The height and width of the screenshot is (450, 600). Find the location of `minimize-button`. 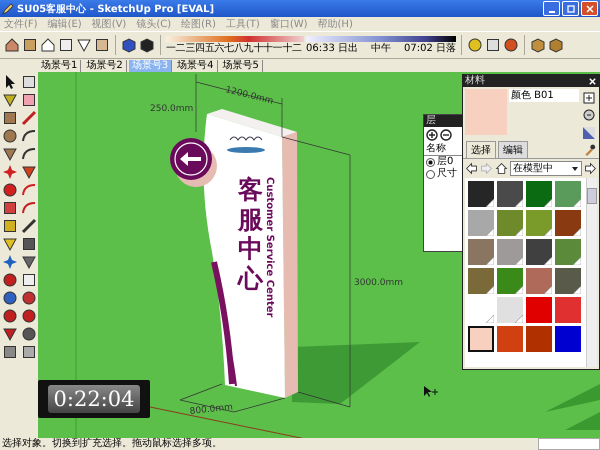

minimize-button is located at coordinates (551, 8).